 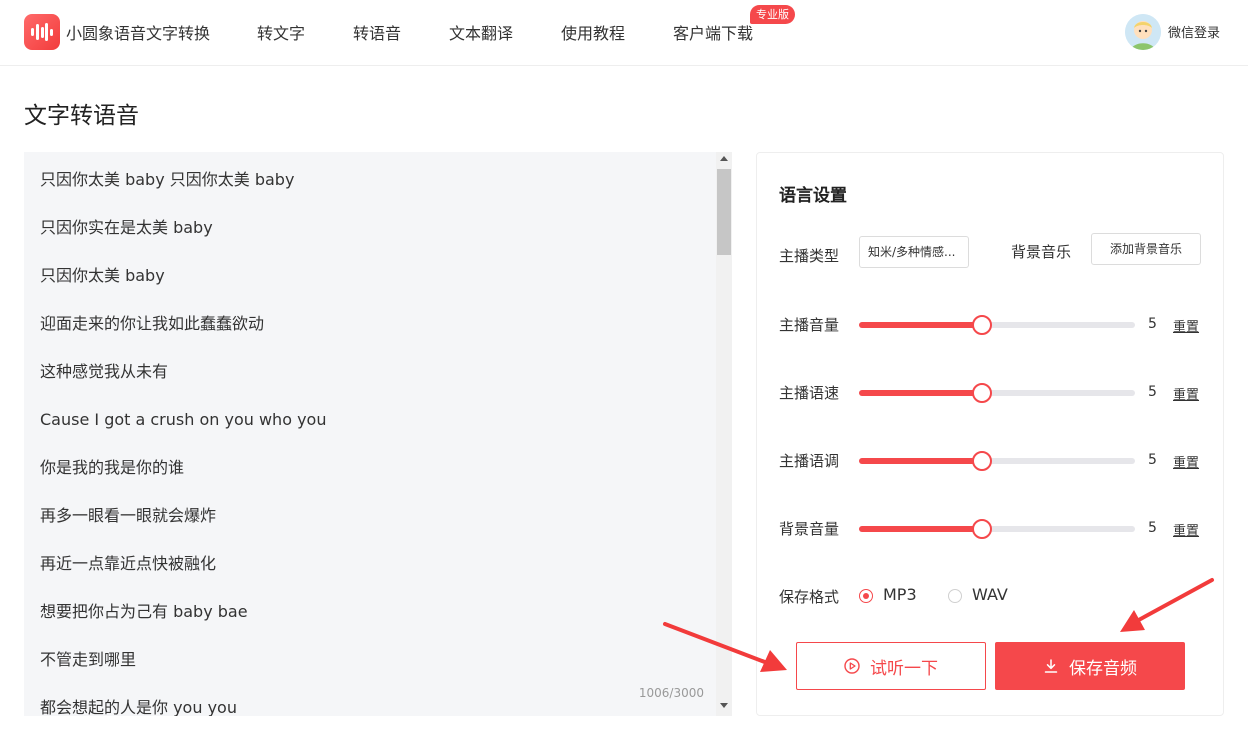 I want to click on bgm-label: 背景音乐, so click(x=1041, y=252).